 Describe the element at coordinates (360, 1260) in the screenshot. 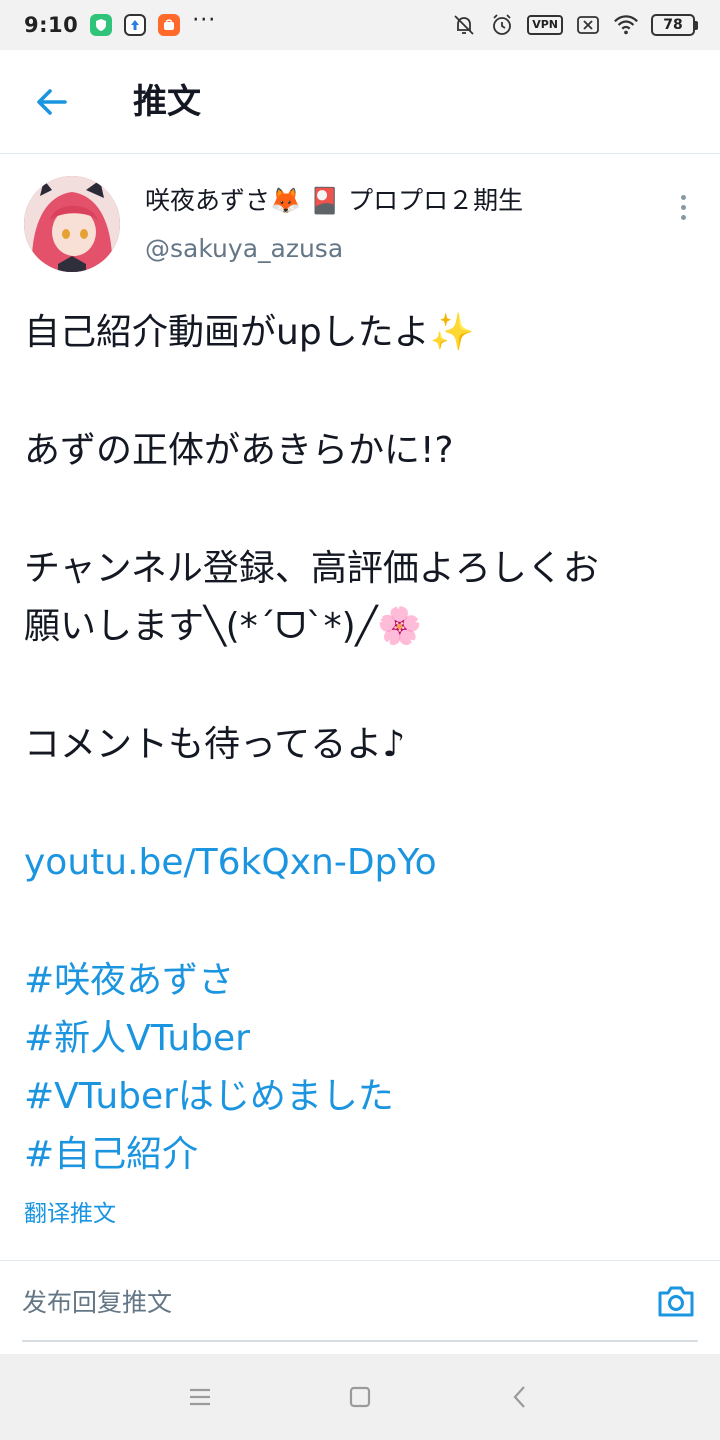

I see `divider` at that location.